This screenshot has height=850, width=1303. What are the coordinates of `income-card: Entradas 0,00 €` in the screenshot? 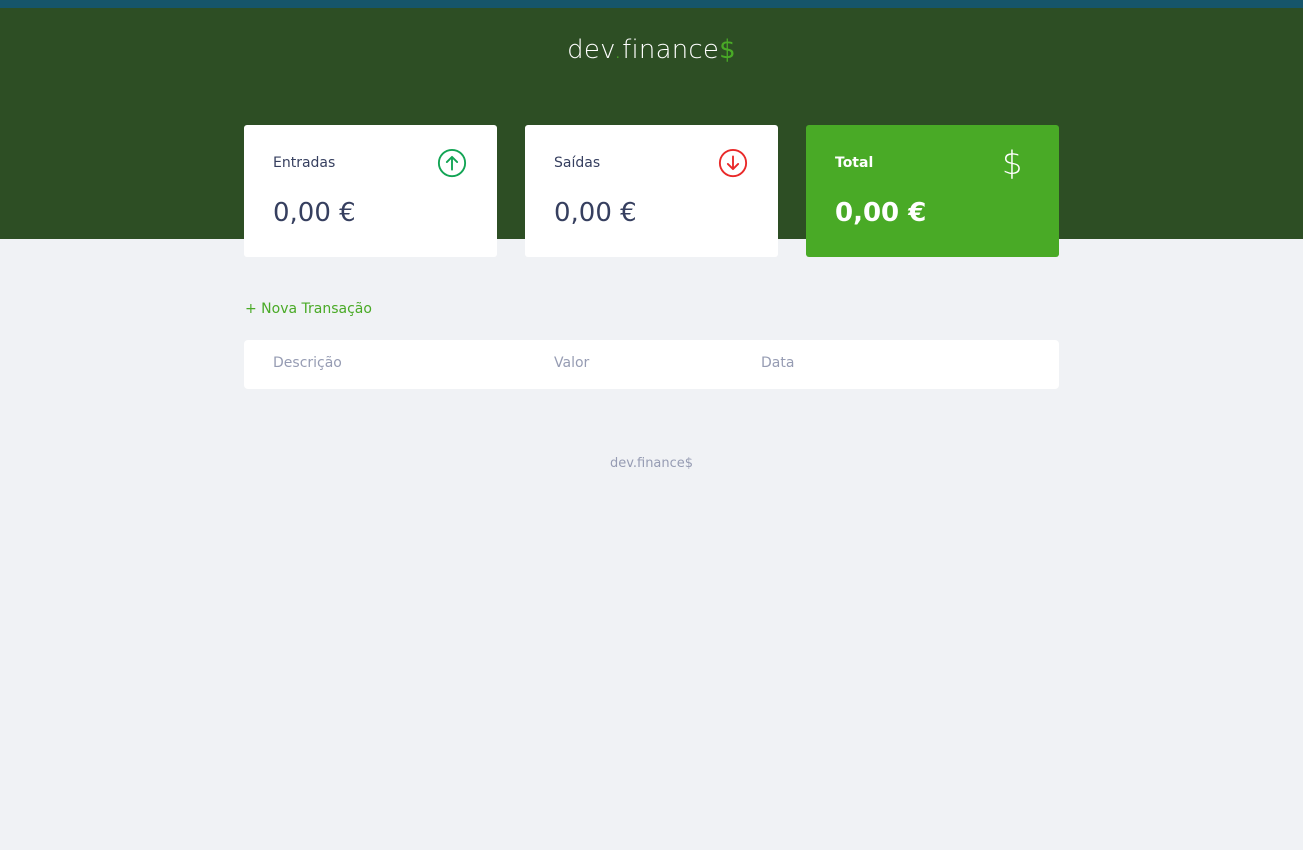 It's located at (370, 191).